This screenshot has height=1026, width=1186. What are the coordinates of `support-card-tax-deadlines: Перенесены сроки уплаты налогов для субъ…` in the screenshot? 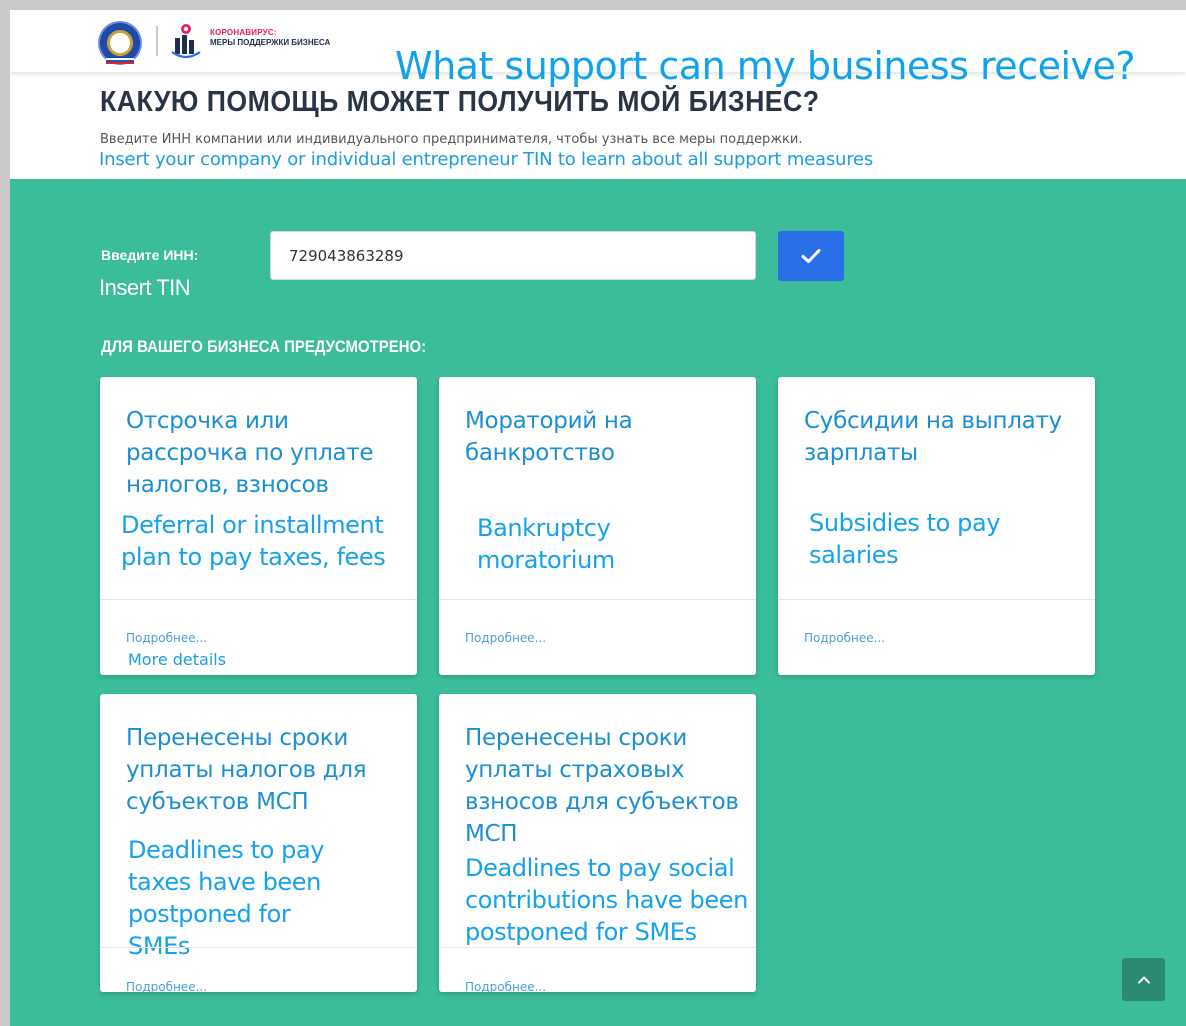 It's located at (258, 843).